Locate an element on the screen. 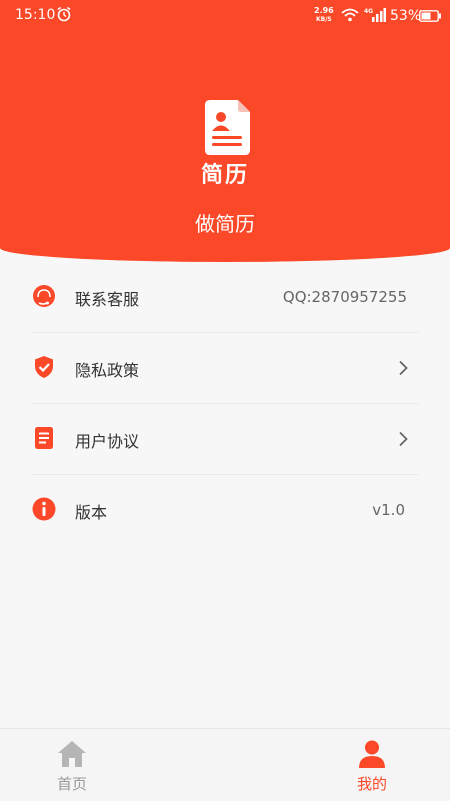 The width and height of the screenshot is (450, 801). app-name: 做简历 is located at coordinates (225, 224).